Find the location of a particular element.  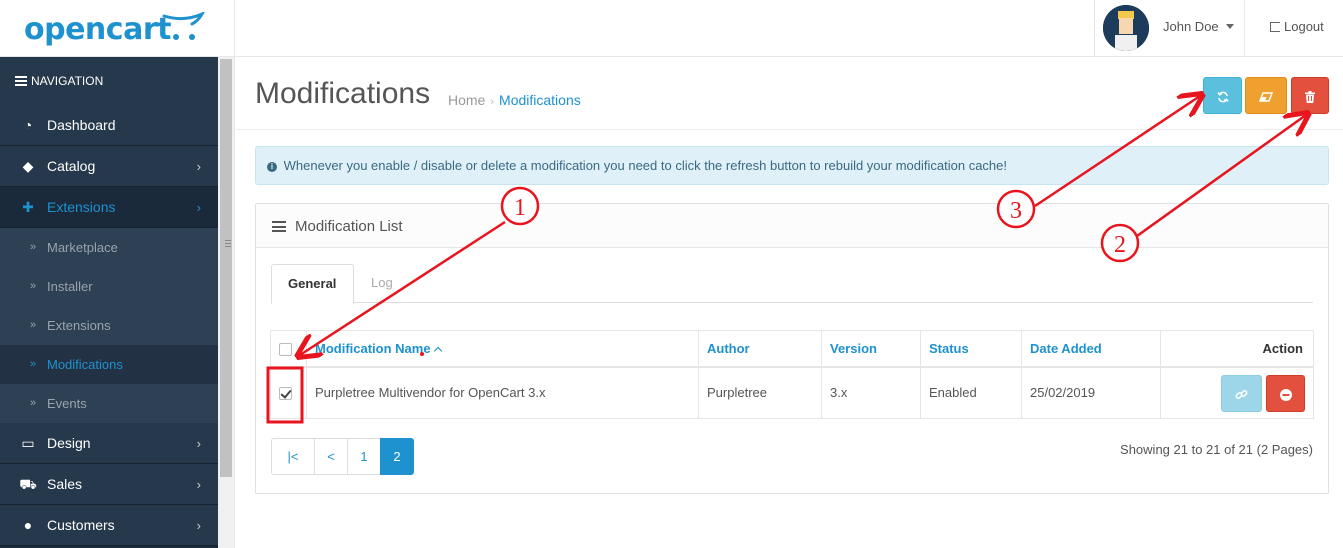

user-icon: ● is located at coordinates (28, 525).